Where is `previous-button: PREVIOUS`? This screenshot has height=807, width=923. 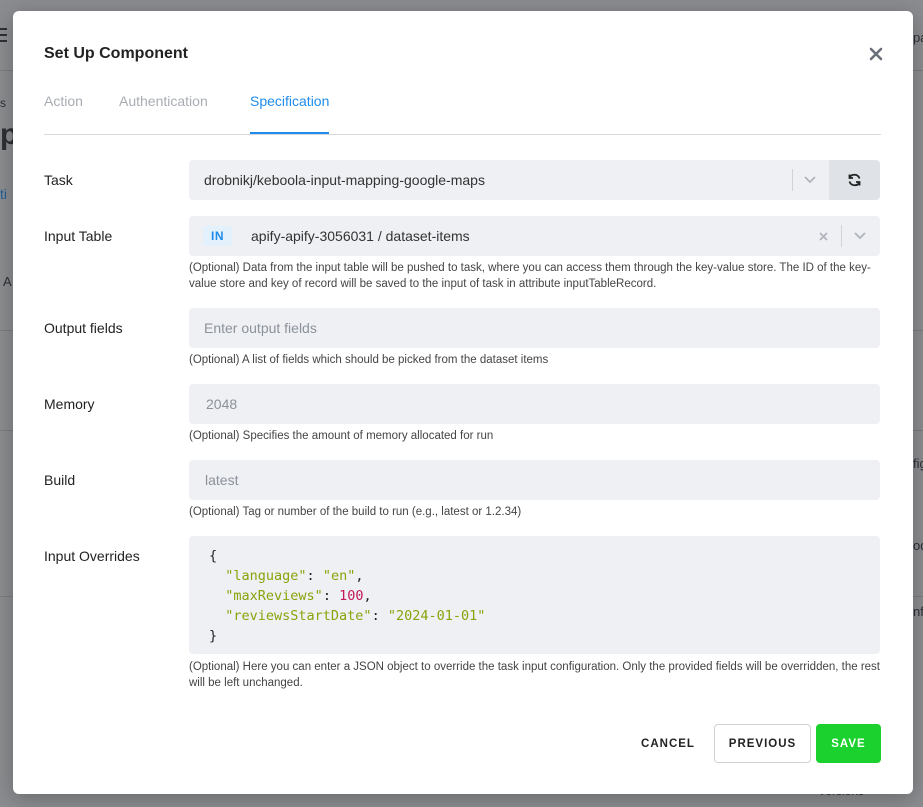
previous-button: PREVIOUS is located at coordinates (762, 743).